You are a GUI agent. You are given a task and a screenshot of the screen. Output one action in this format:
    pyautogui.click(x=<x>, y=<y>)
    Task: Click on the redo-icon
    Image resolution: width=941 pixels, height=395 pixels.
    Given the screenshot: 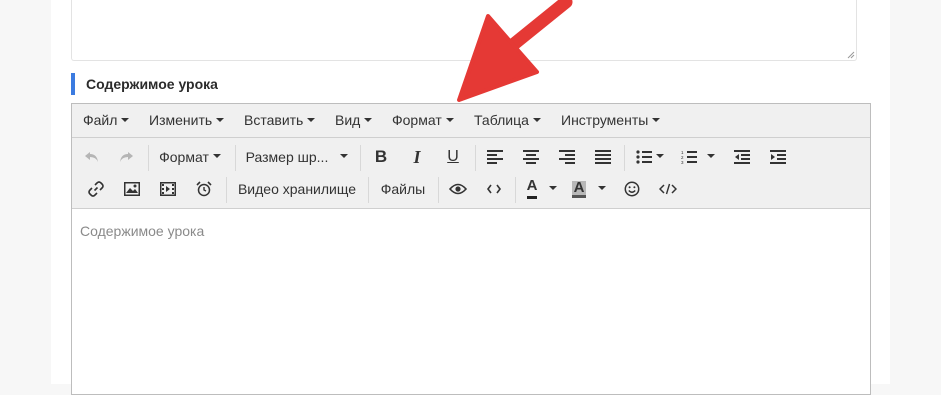 What is the action you would take?
    pyautogui.click(x=126, y=157)
    